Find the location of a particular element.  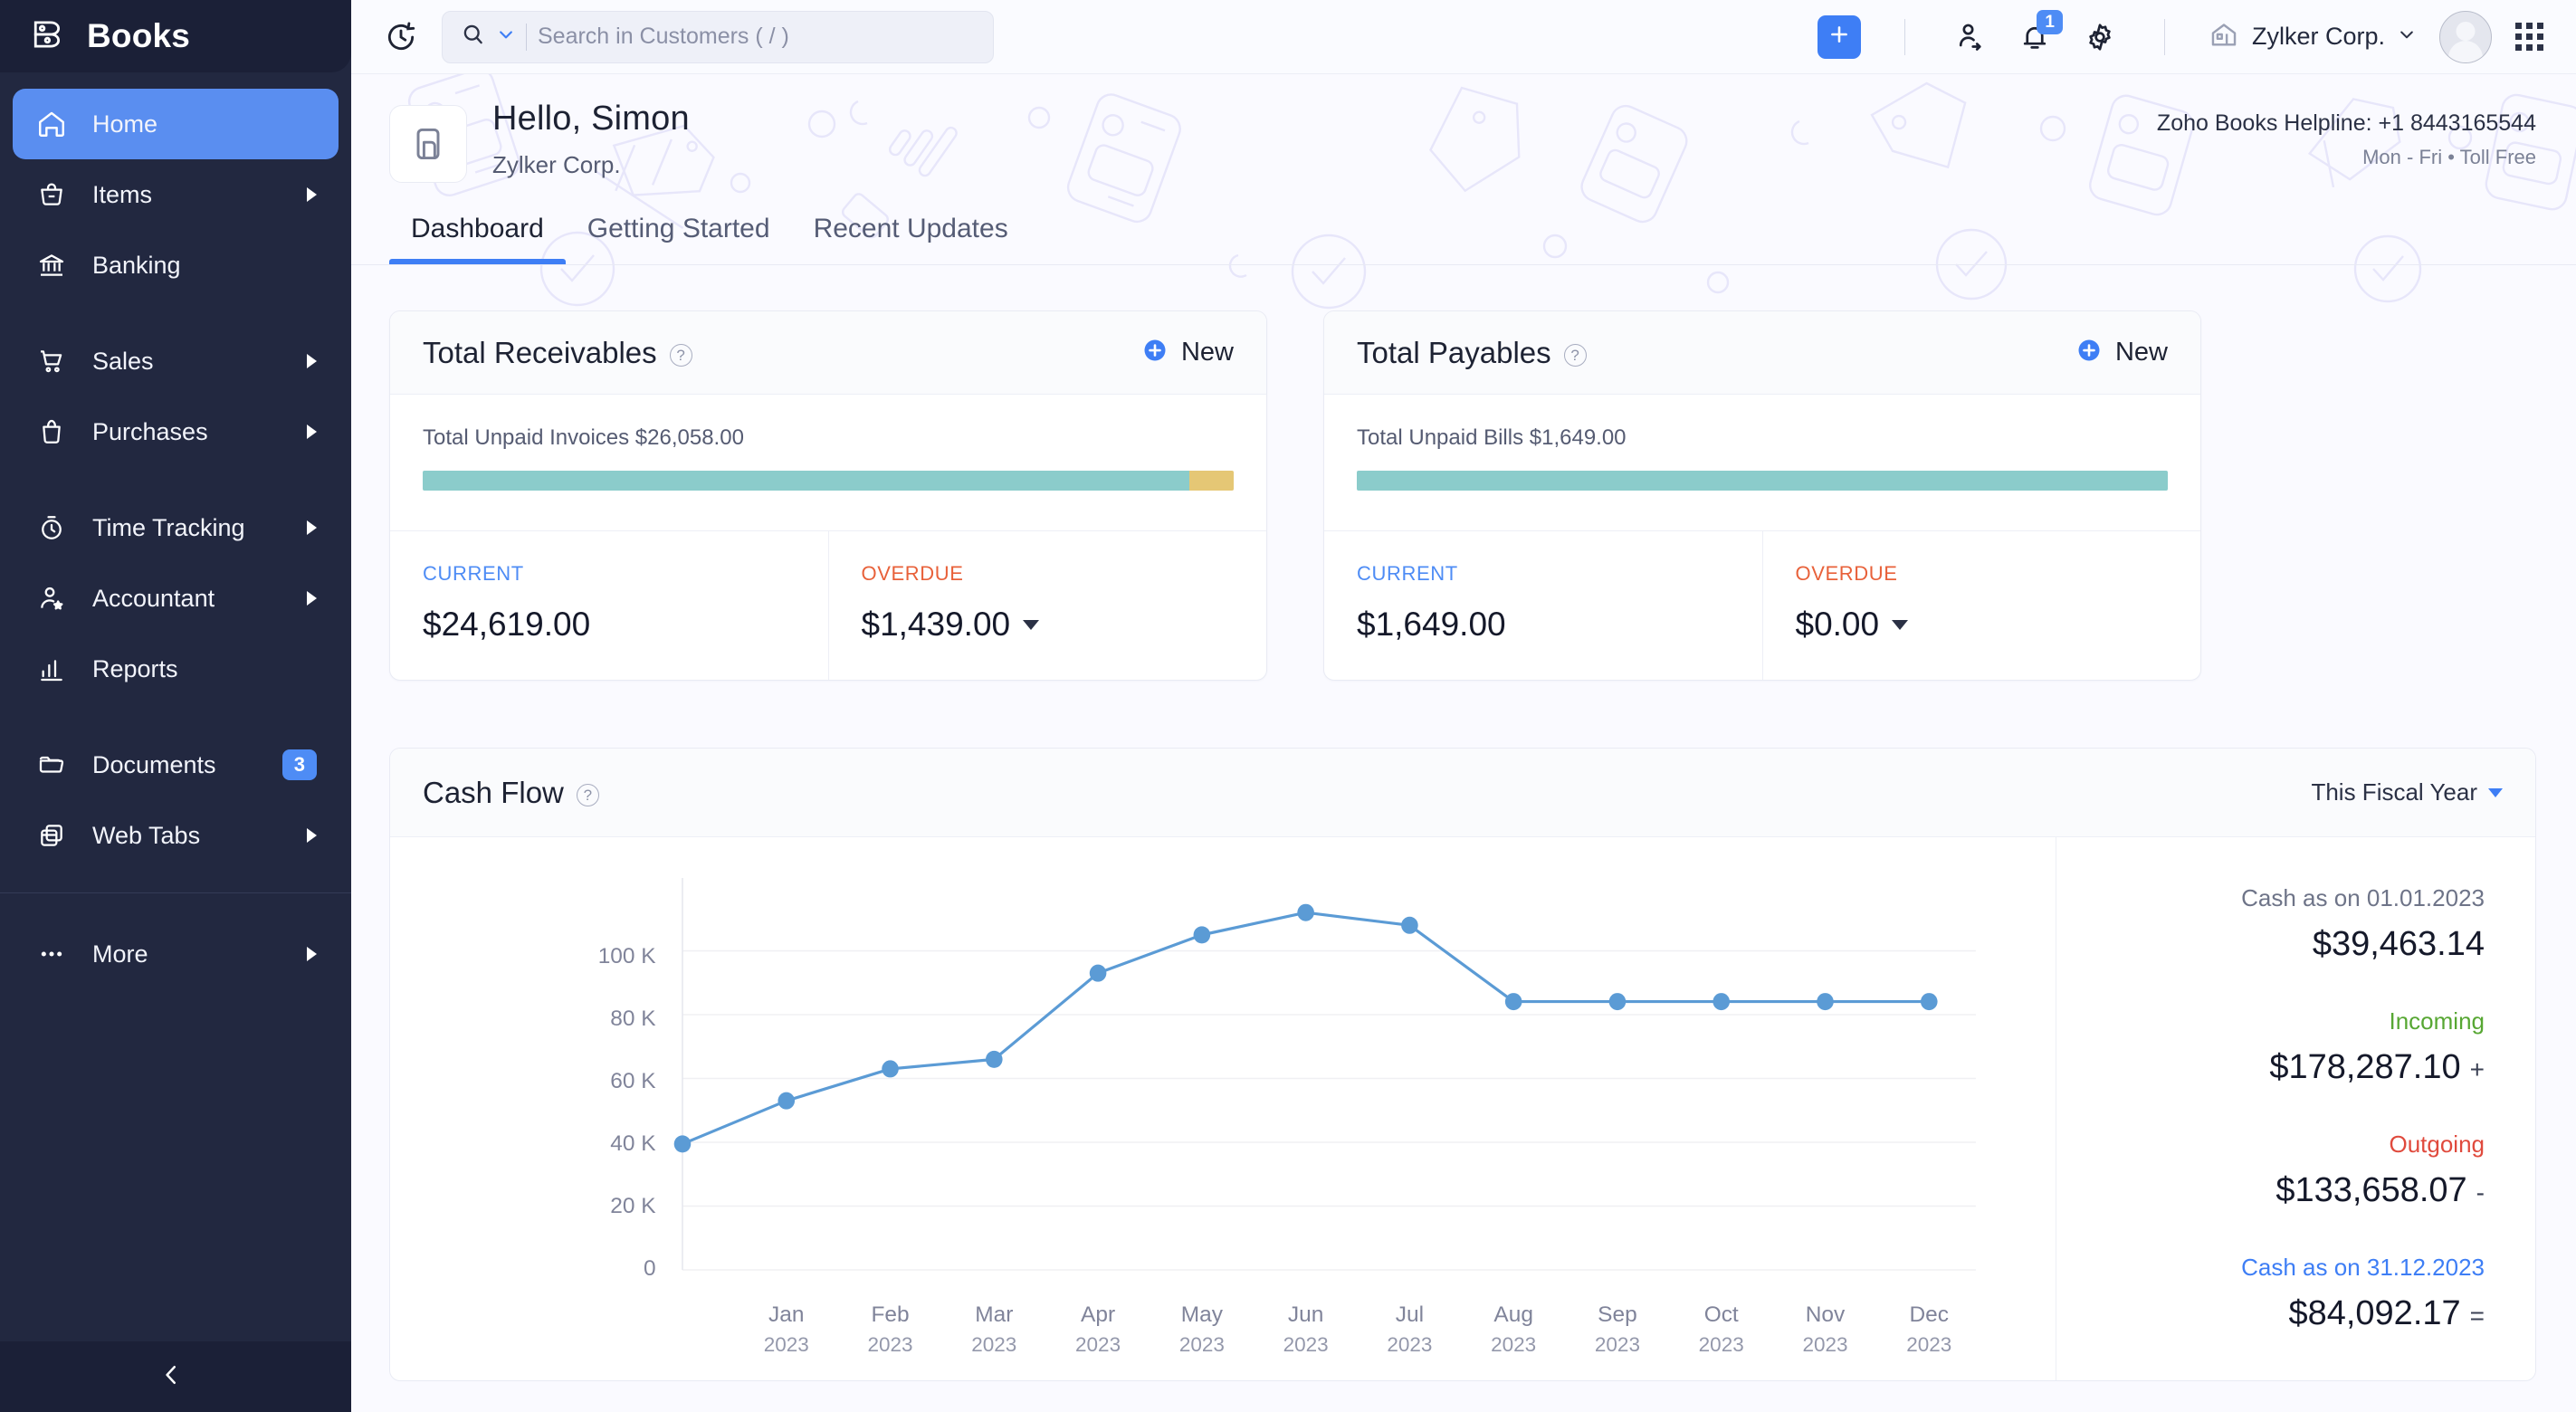

apps-grid-icon is located at coordinates (2529, 37).